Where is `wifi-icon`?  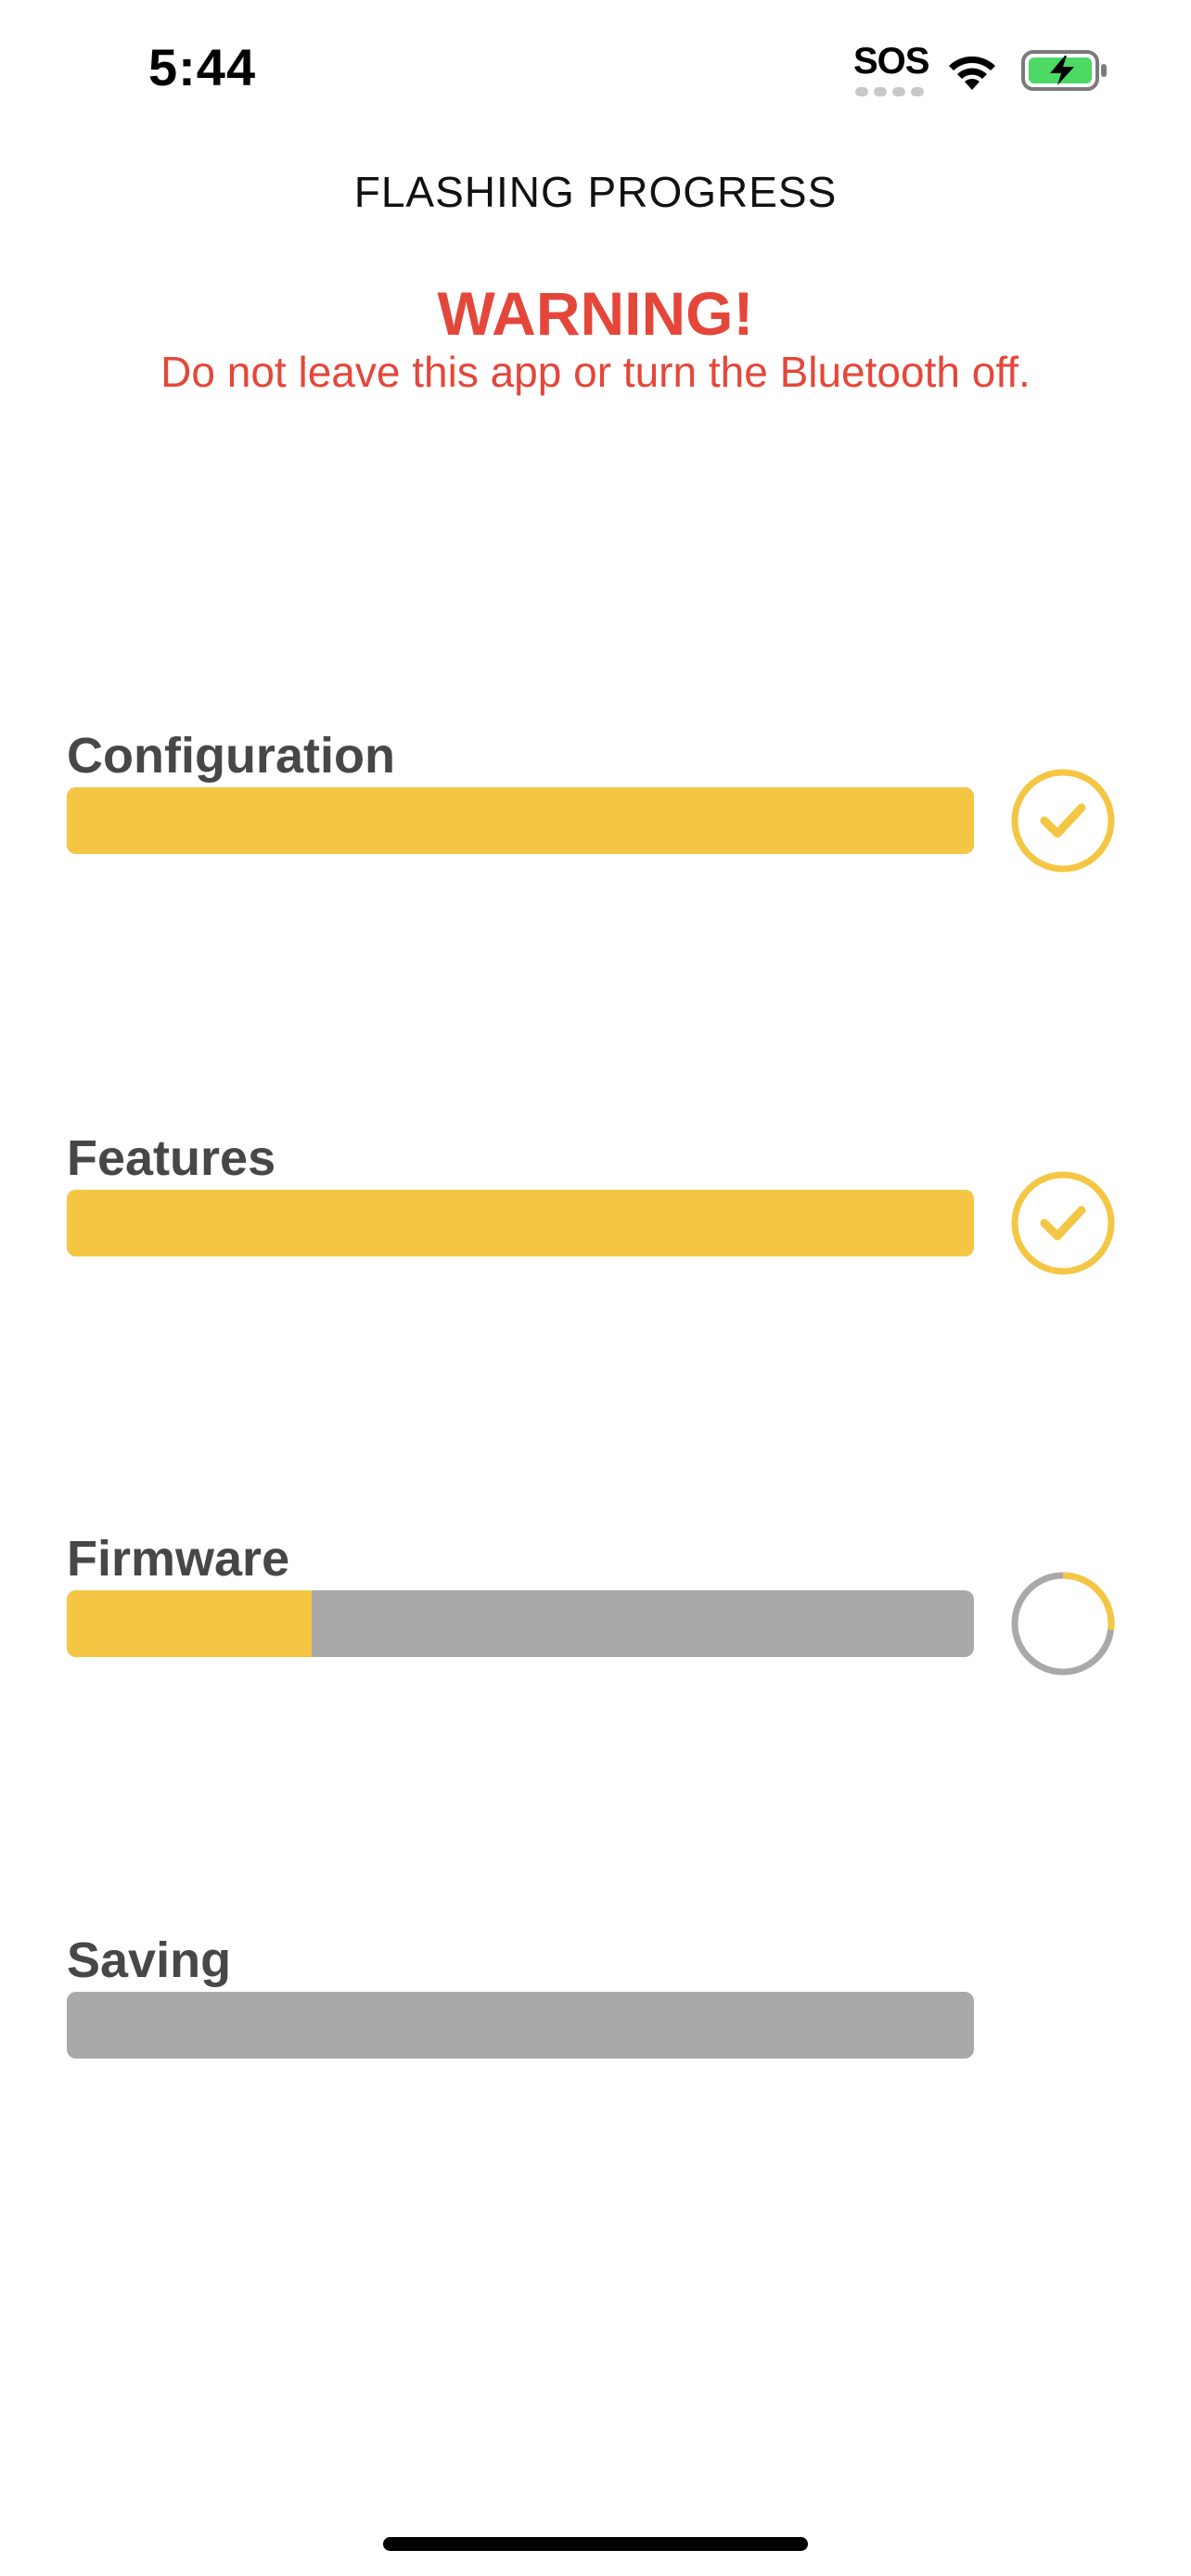 wifi-icon is located at coordinates (972, 73).